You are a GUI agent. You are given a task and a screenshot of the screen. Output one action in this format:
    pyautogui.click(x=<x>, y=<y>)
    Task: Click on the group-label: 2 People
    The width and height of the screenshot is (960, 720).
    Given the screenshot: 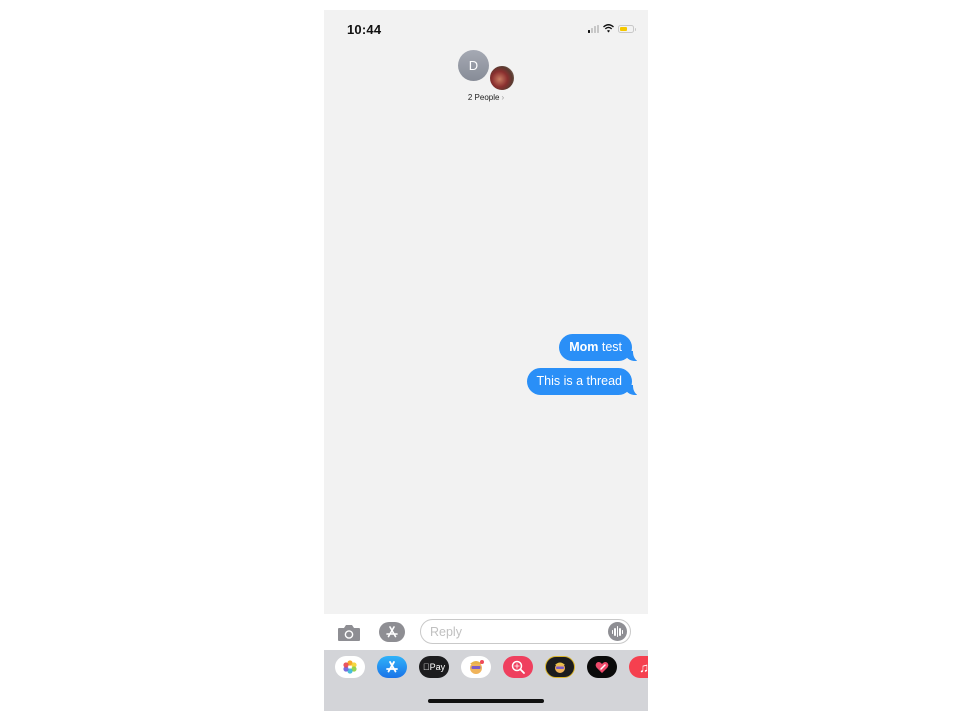 What is the action you would take?
    pyautogui.click(x=483, y=97)
    